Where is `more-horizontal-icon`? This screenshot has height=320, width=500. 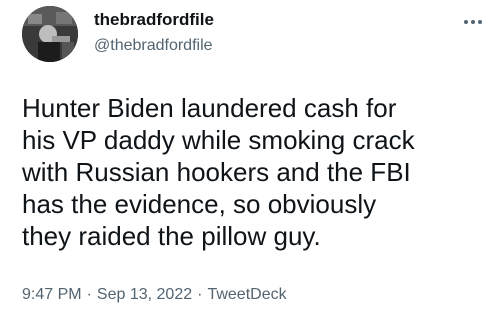
more-horizontal-icon is located at coordinates (466, 22).